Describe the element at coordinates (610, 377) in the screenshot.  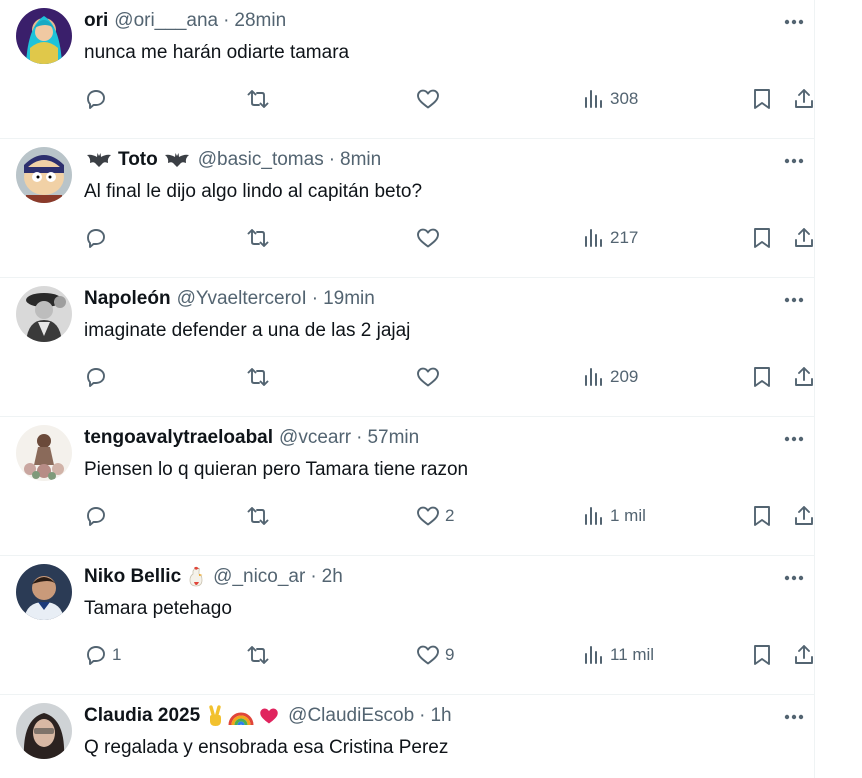
I see `views-button: 209` at that location.